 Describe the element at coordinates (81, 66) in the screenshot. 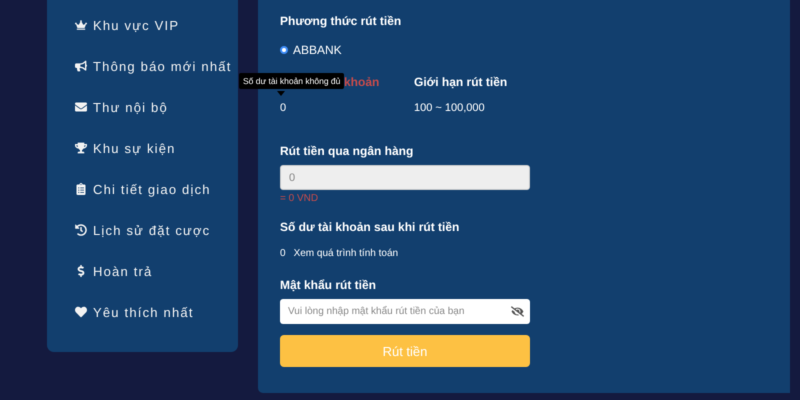

I see `megaphone-icon` at that location.